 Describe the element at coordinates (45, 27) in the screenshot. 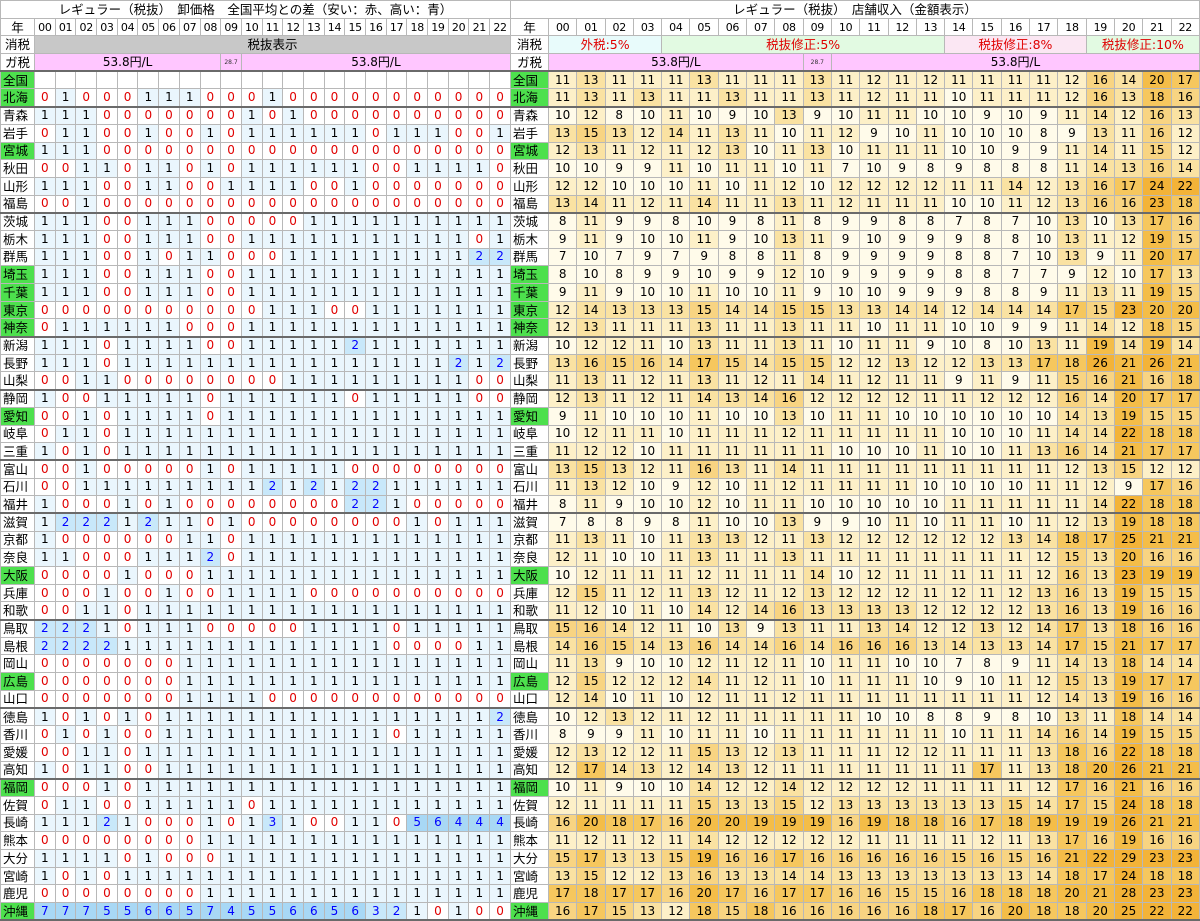

I see `year-header: 00` at that location.